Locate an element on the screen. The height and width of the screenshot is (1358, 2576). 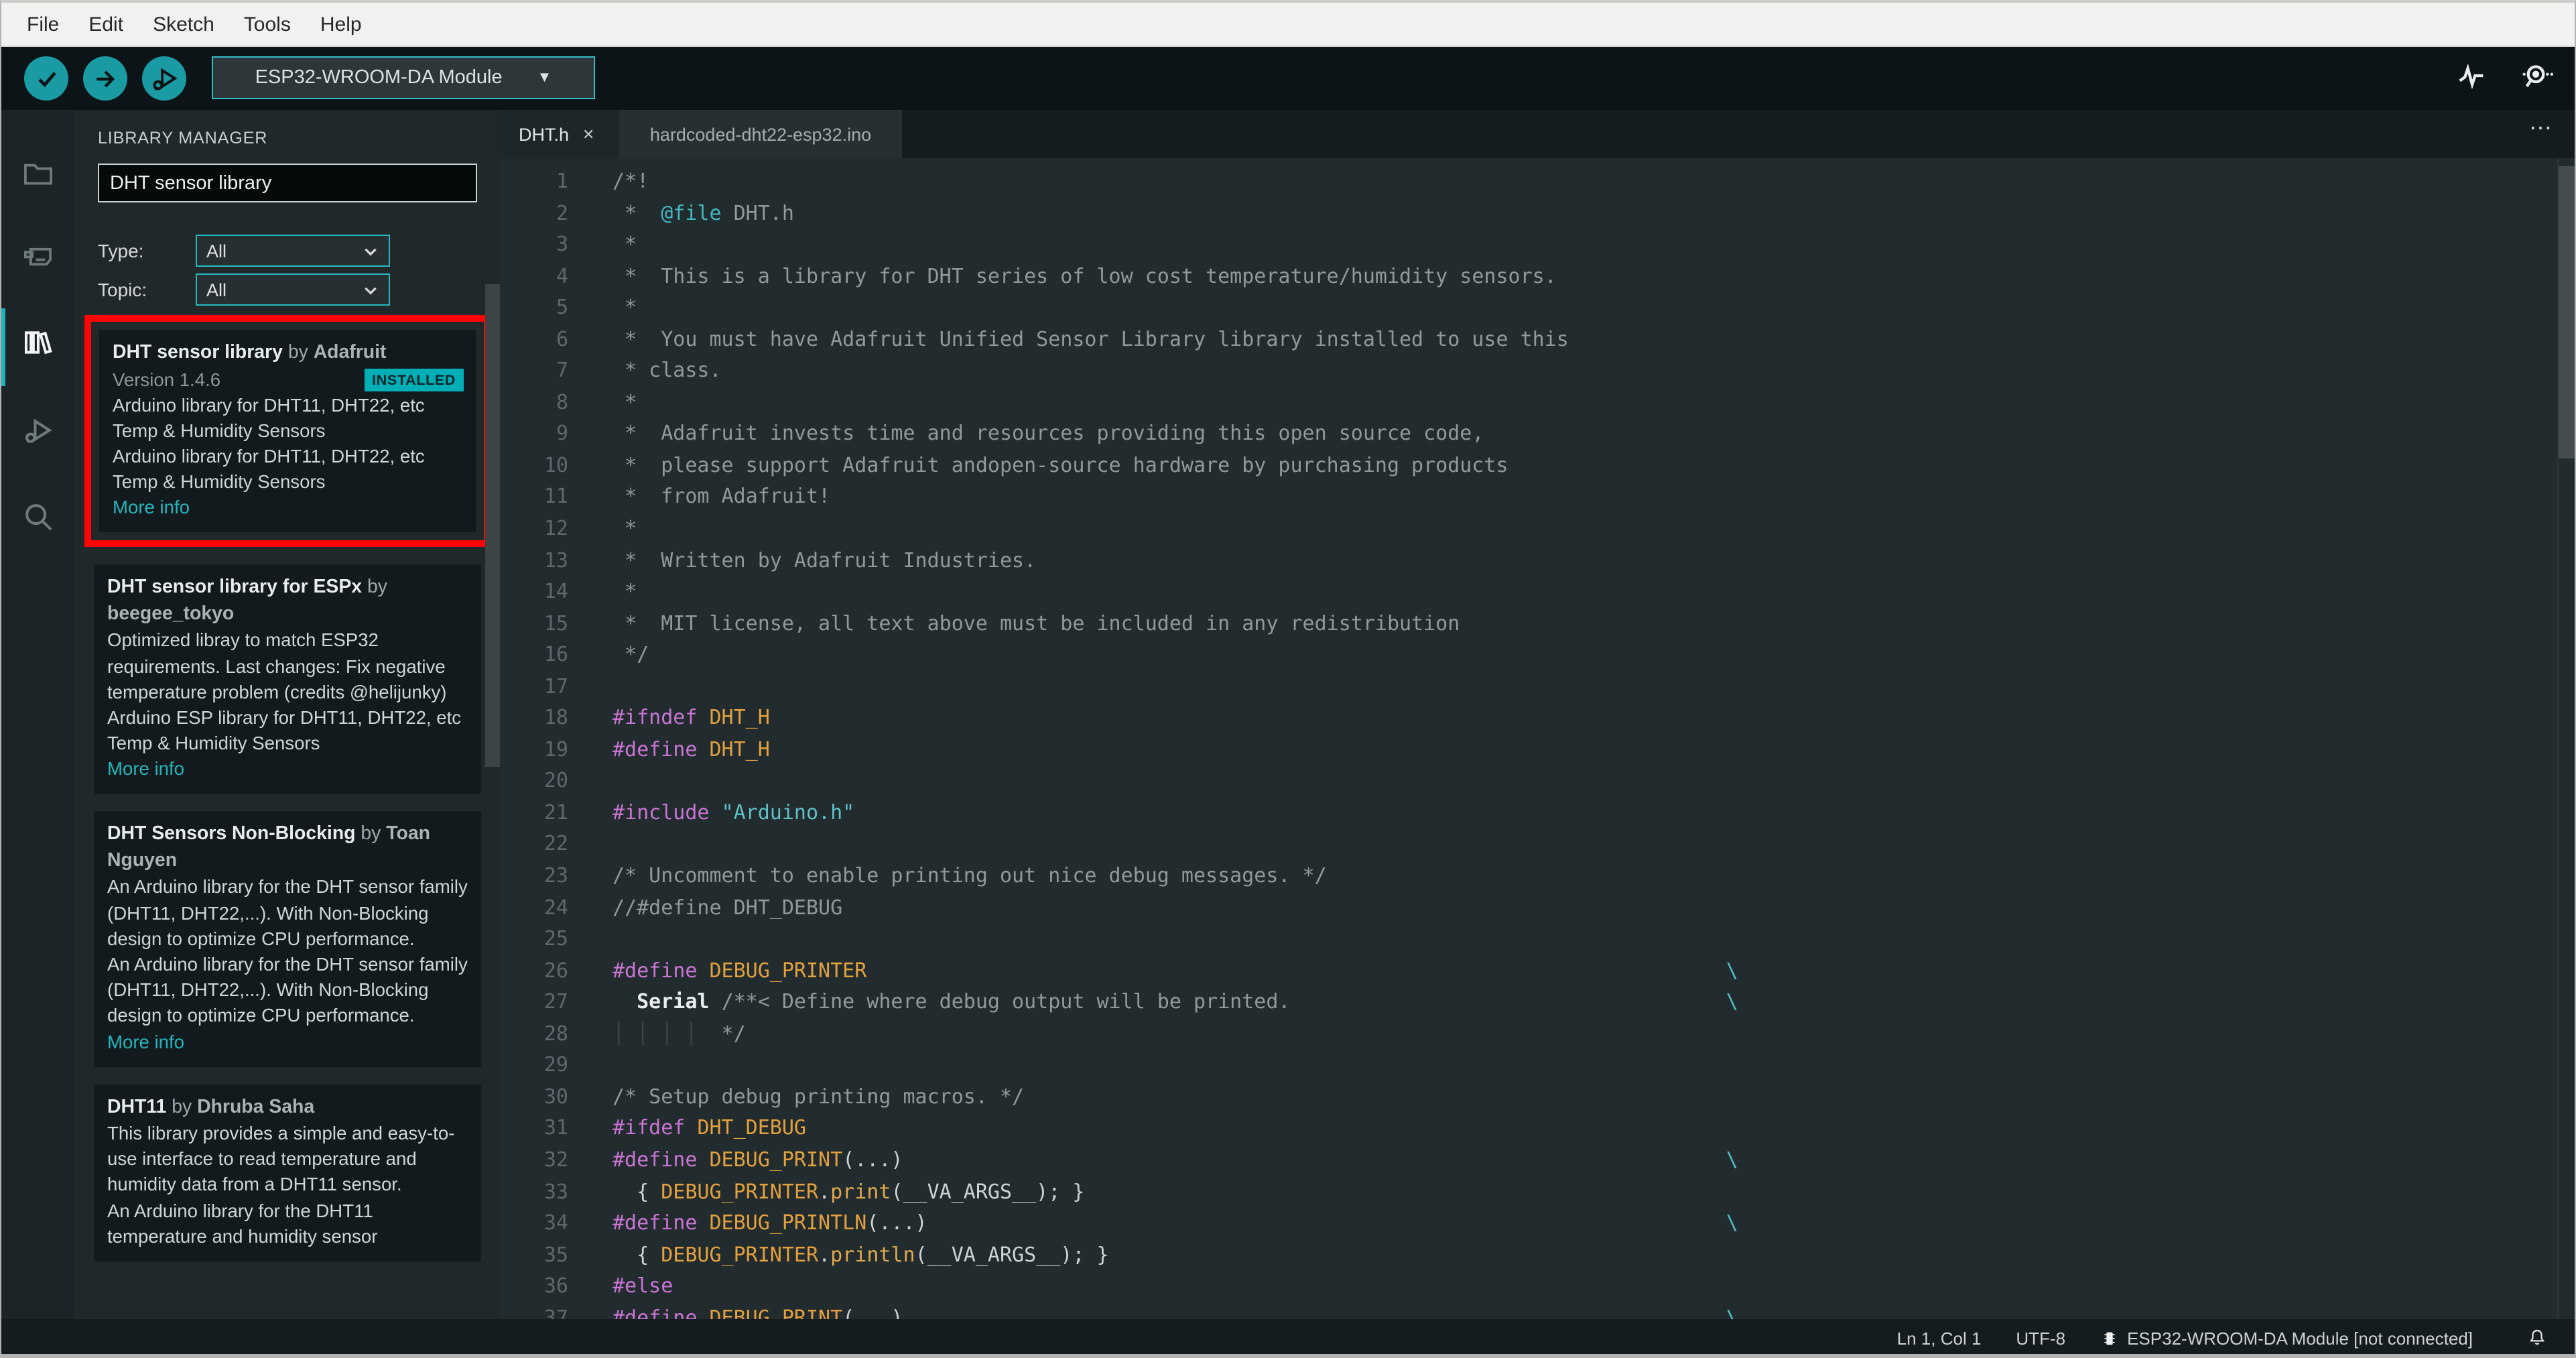
library-manager-icon is located at coordinates (38, 342).